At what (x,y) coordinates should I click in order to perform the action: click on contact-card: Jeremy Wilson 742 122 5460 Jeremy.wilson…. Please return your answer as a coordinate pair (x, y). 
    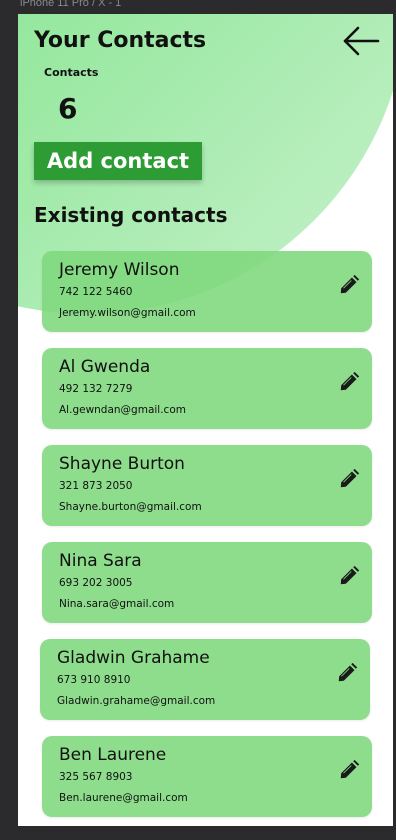
    Looking at the image, I should click on (207, 291).